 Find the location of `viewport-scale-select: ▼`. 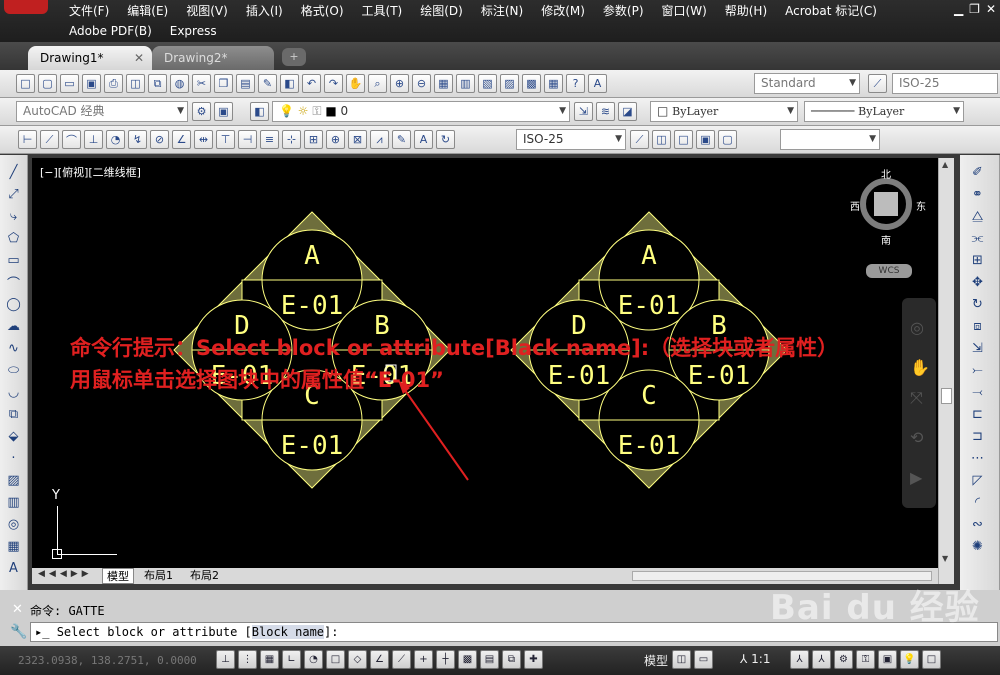

viewport-scale-select: ▼ is located at coordinates (830, 139).